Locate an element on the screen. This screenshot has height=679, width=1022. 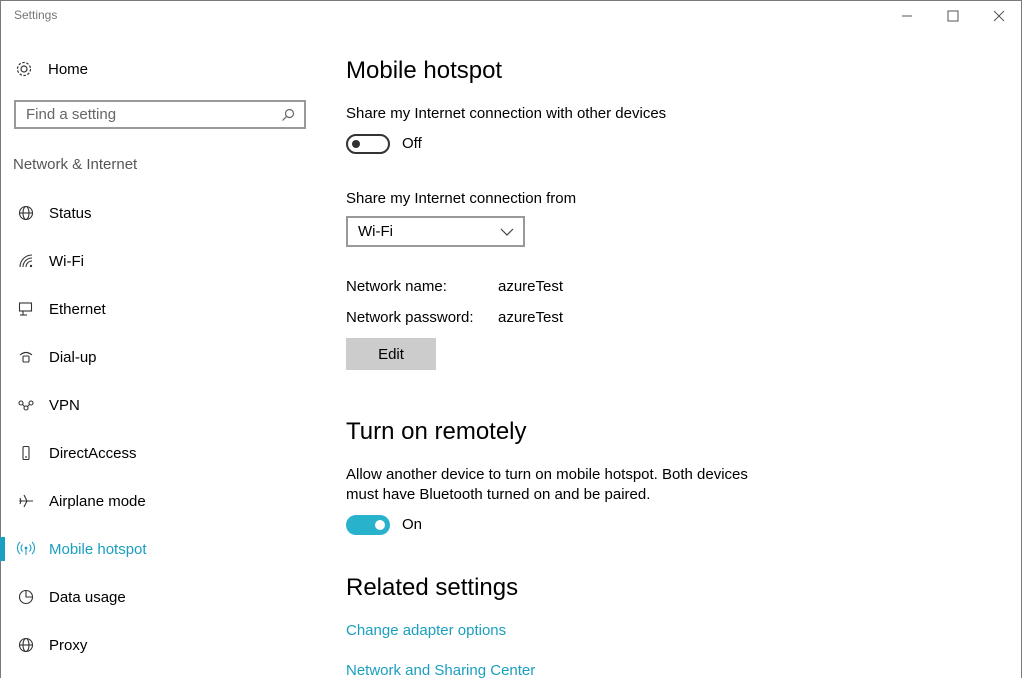
sidebar-item-dialup: Dial-up is located at coordinates (160, 357).